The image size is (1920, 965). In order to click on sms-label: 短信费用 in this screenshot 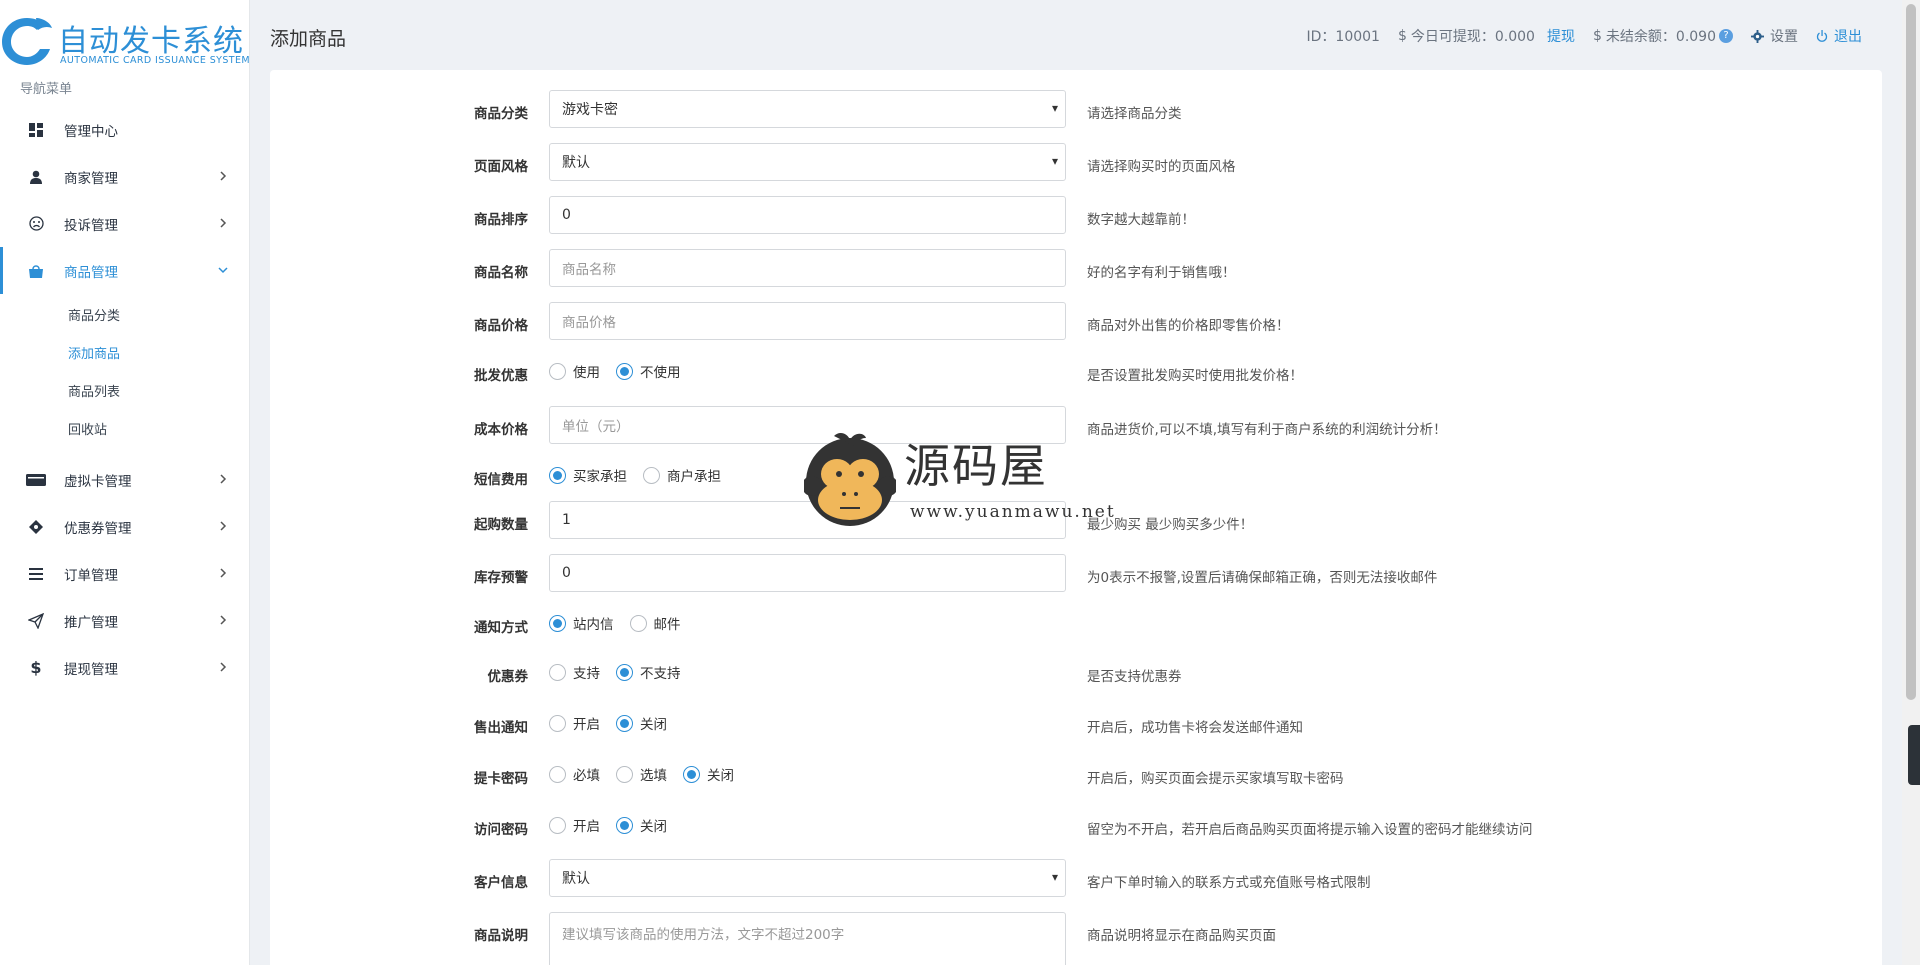, I will do `click(501, 480)`.